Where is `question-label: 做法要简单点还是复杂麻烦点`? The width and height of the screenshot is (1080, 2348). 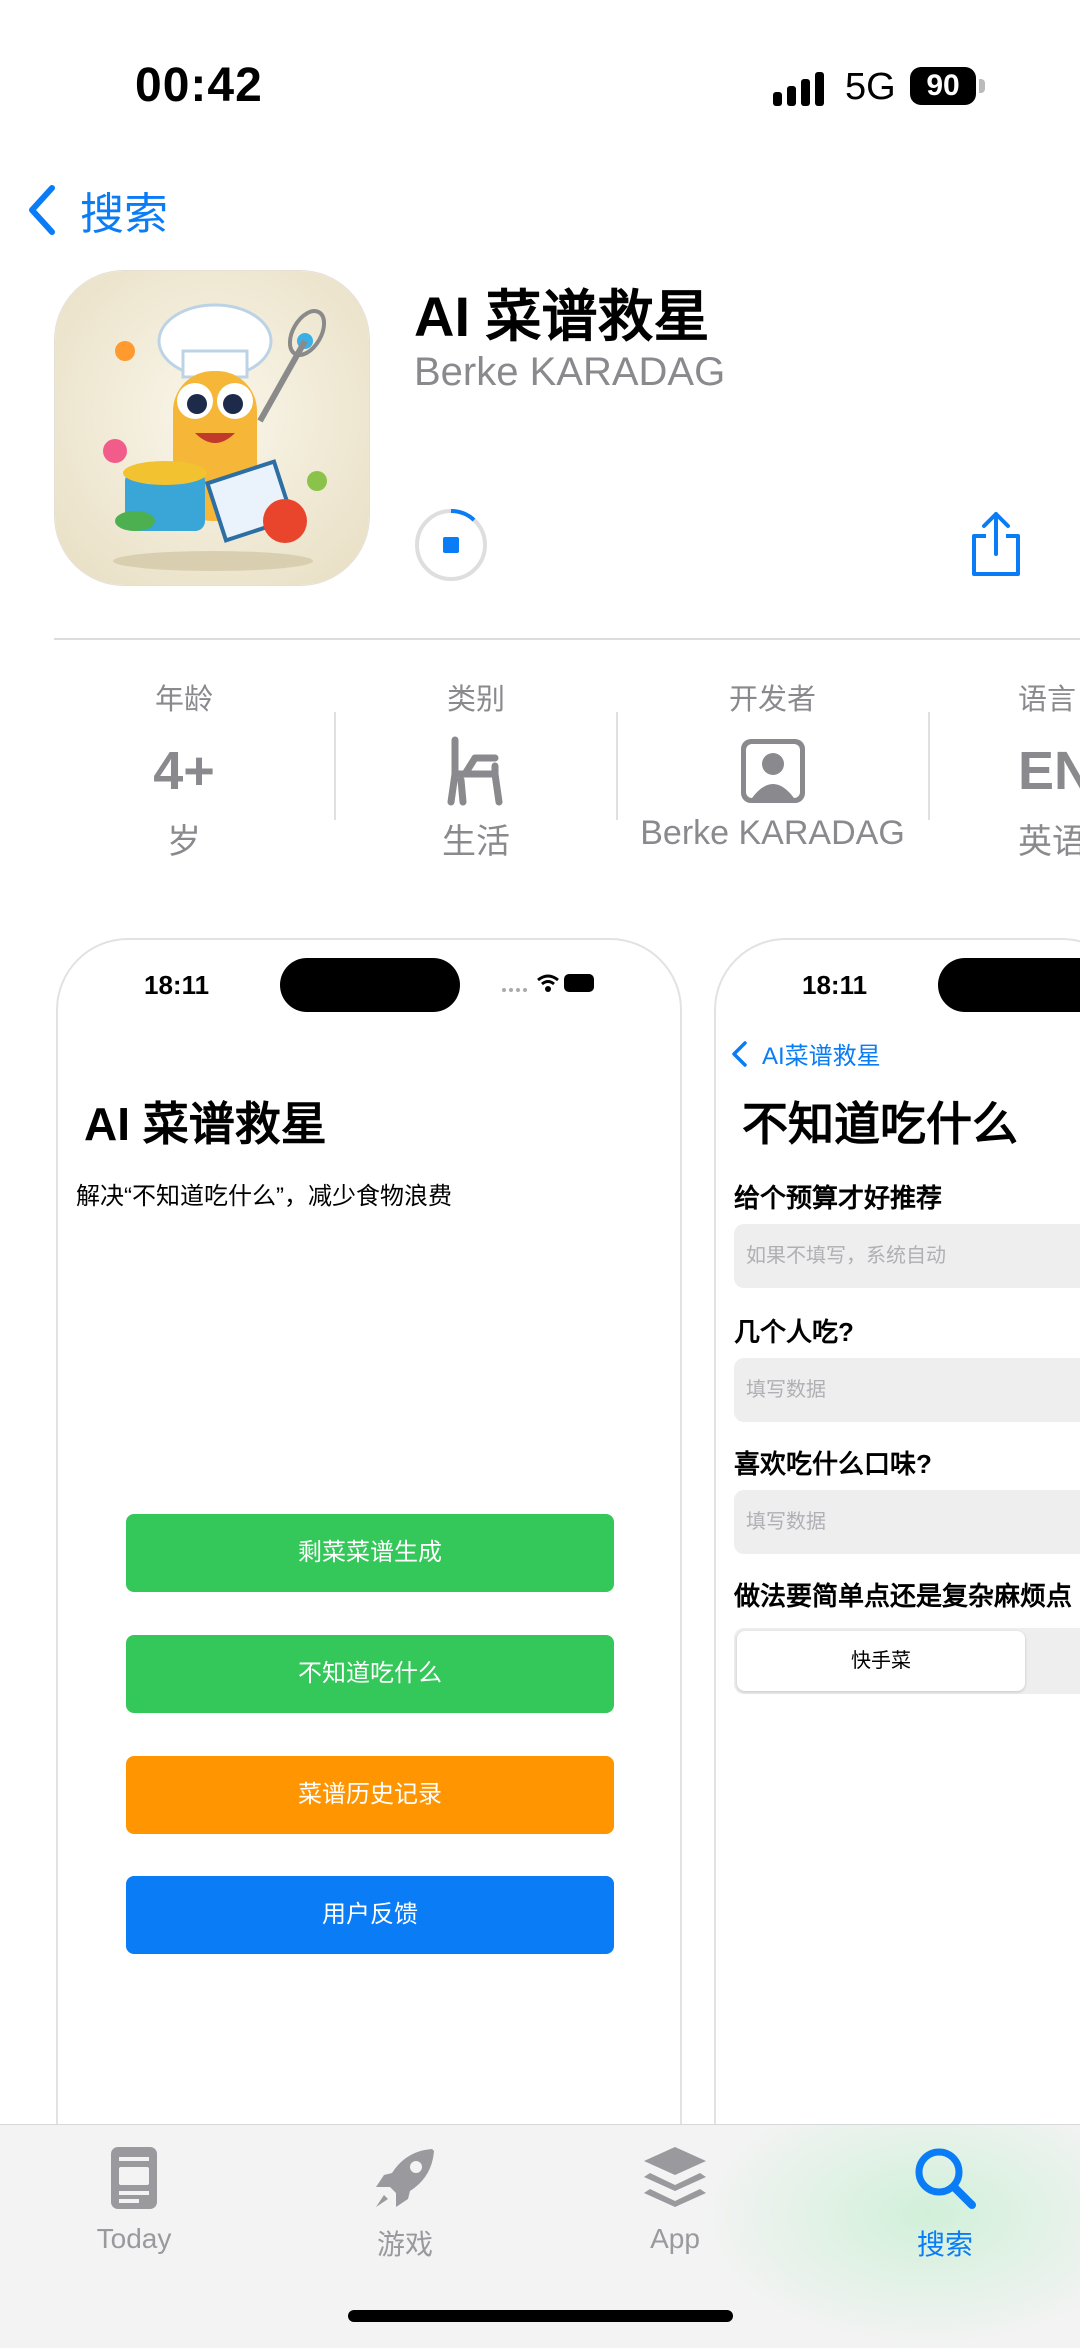 question-label: 做法要简单点还是复杂麻烦点 is located at coordinates (903, 1596).